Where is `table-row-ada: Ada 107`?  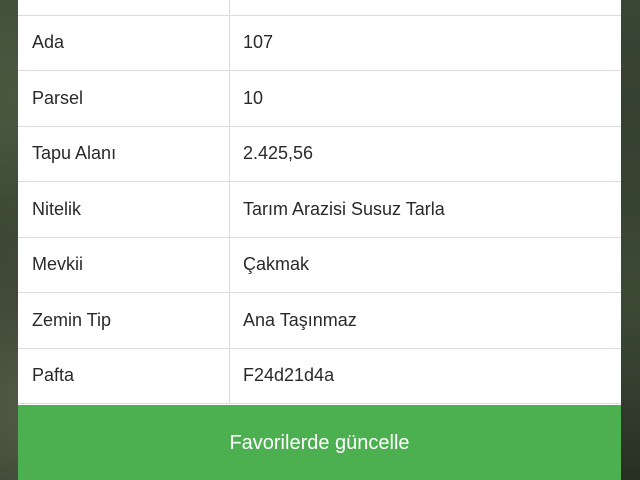
table-row-ada: Ada 107 is located at coordinates (319, 43).